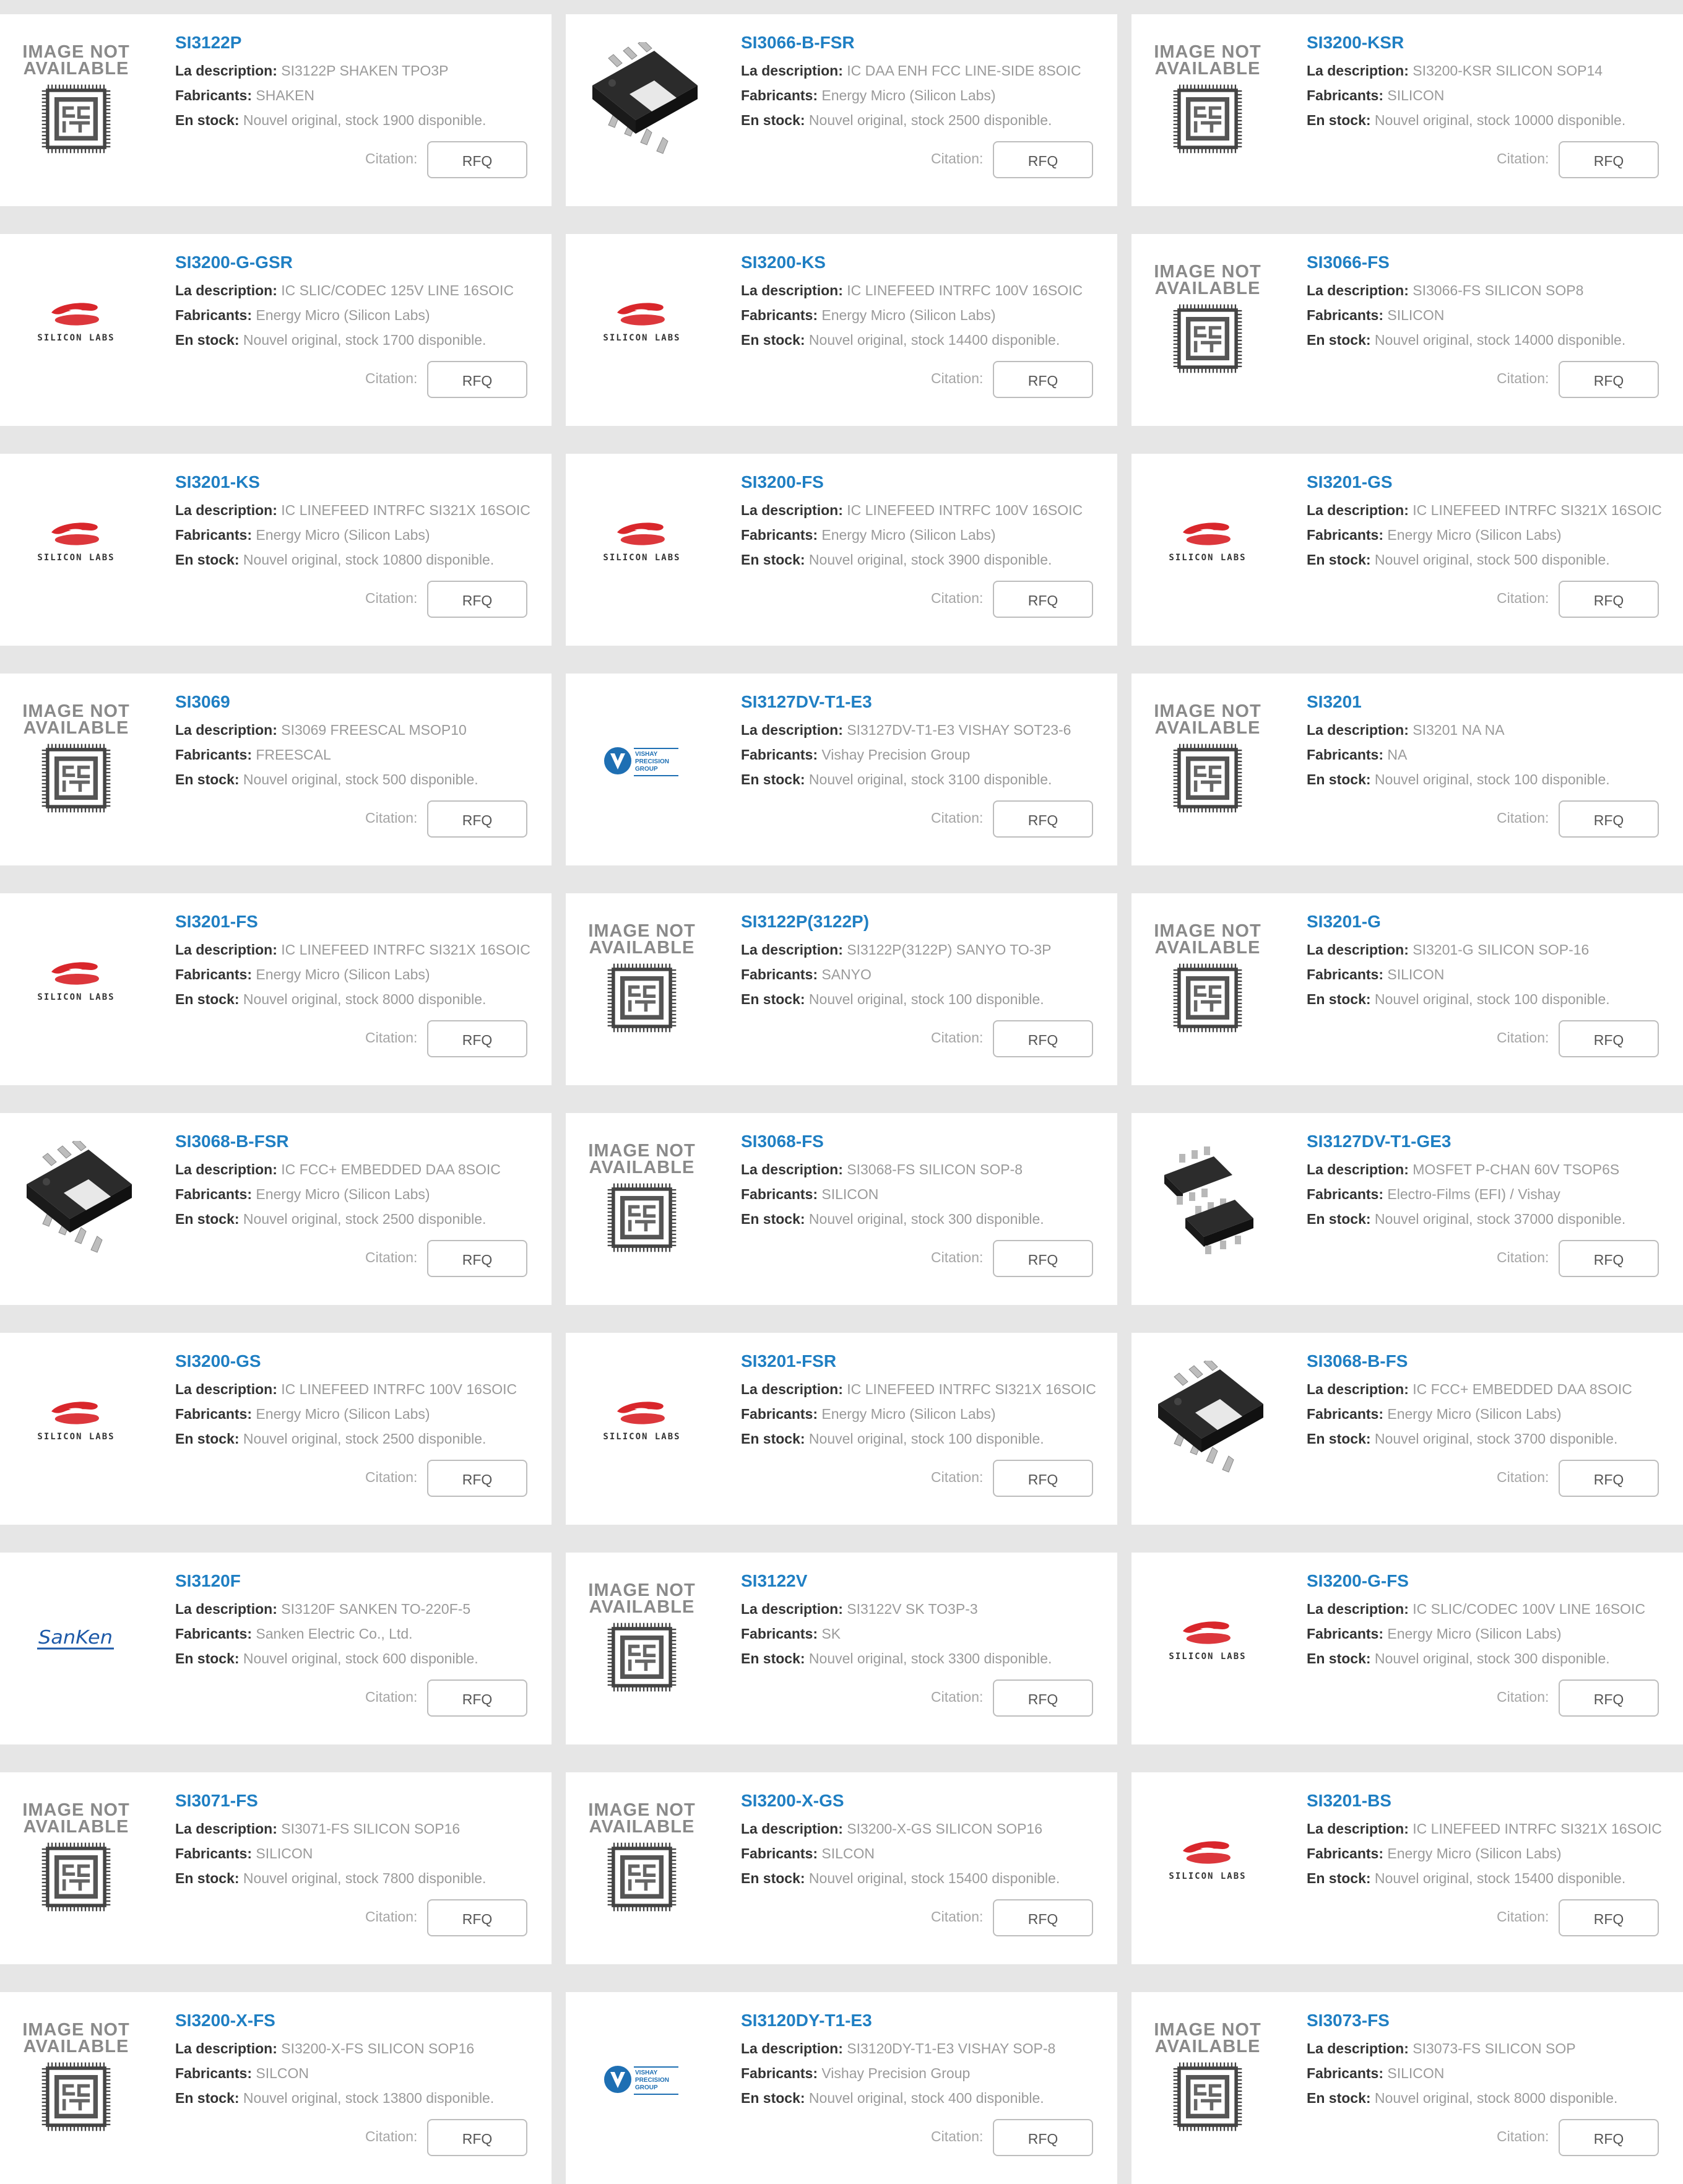 The height and width of the screenshot is (2184, 1683). Describe the element at coordinates (1334, 702) in the screenshot. I see `part-number-link: SI3201` at that location.